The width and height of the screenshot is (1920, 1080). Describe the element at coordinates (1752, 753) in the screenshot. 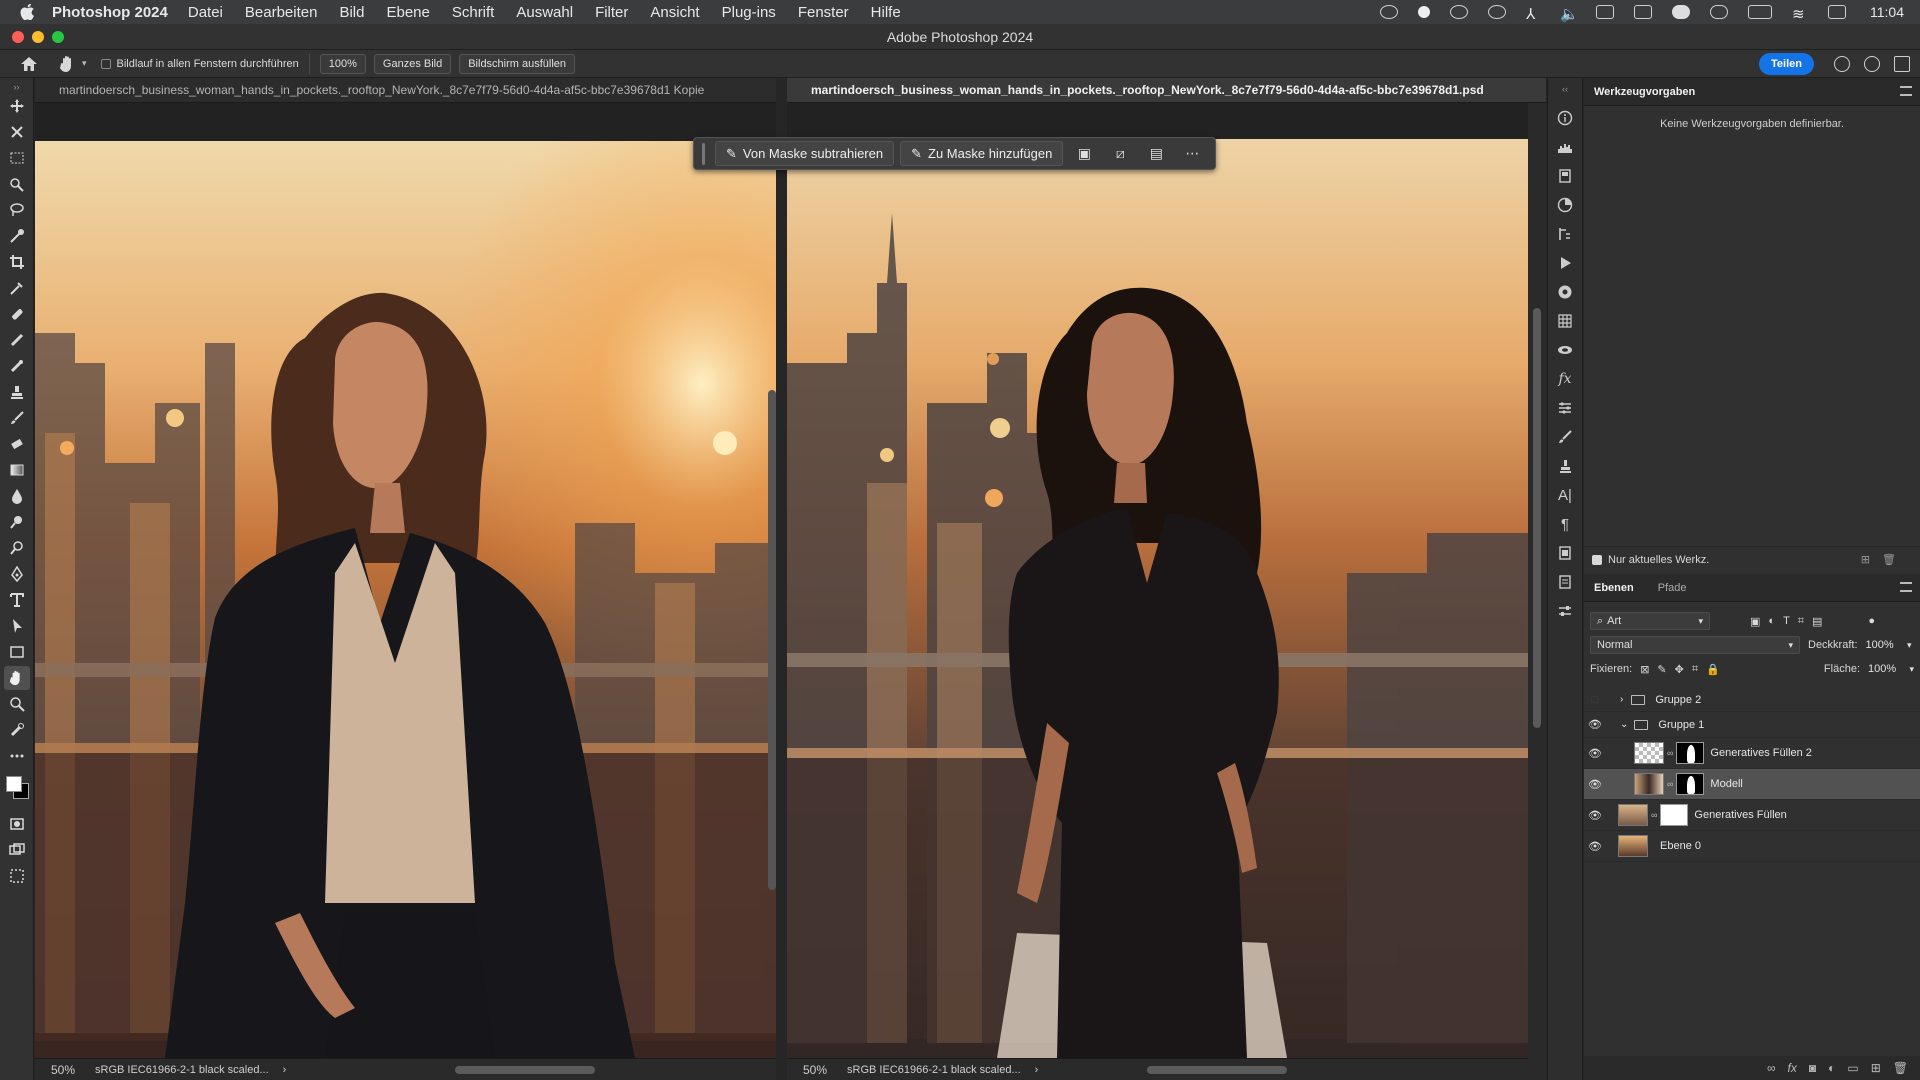

I see `layer-row: 👁 ∞ Generatives Füllen 2` at that location.